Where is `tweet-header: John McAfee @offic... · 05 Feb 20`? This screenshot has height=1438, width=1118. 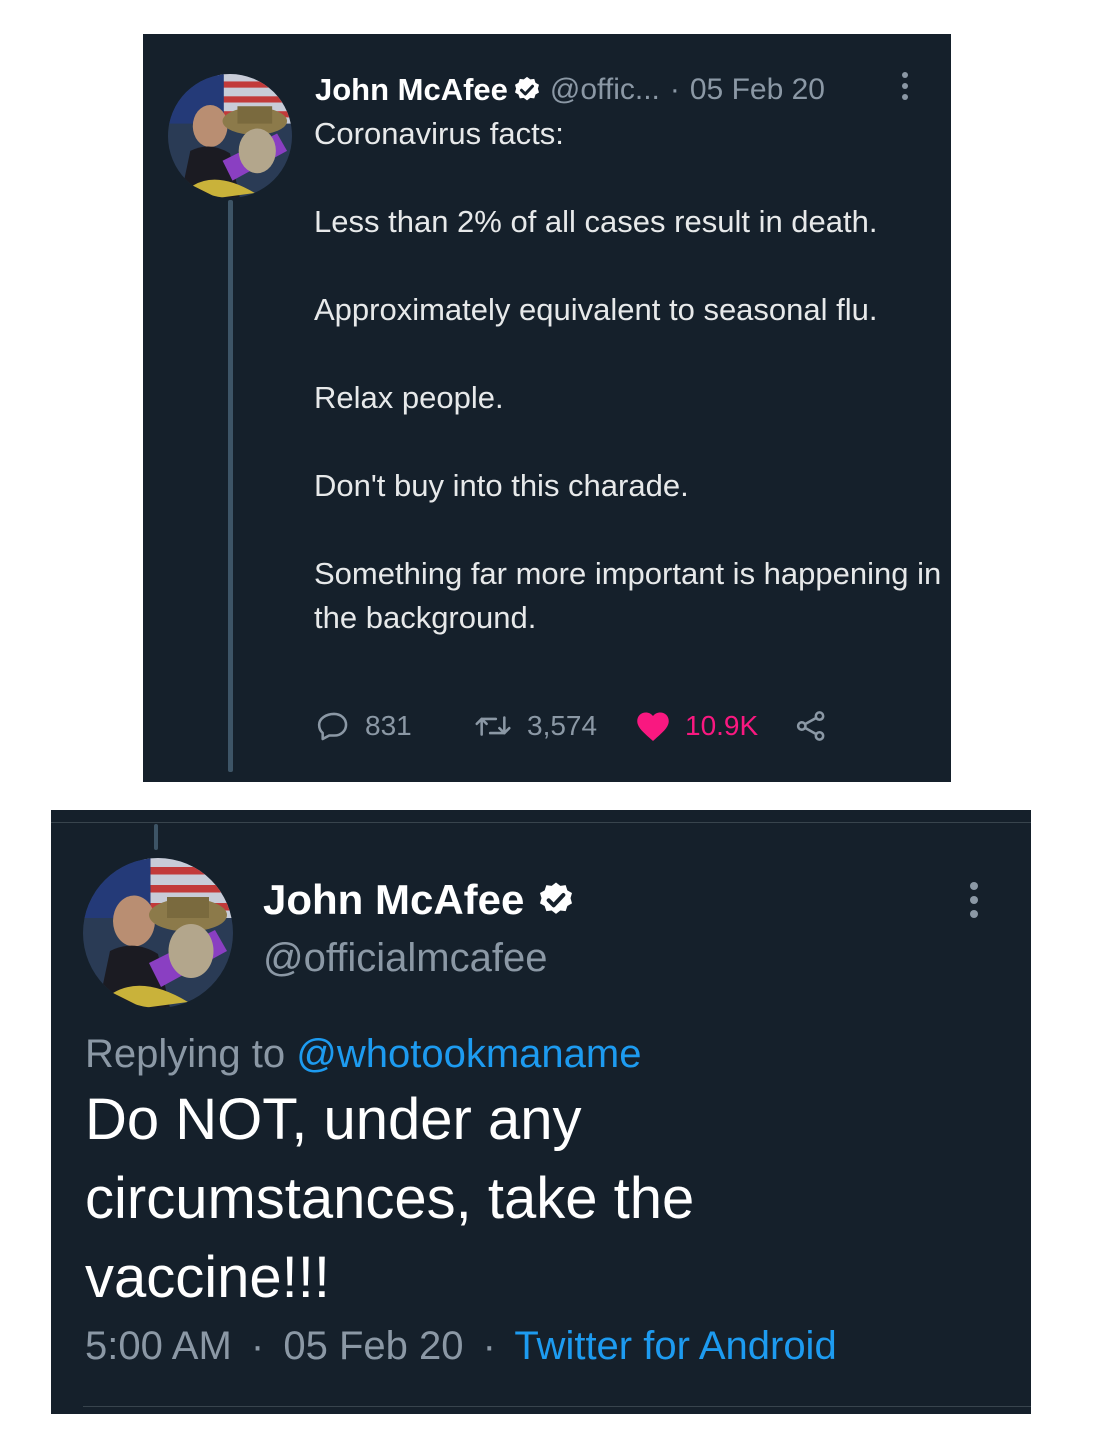
tweet-header: John McAfee @offic... · 05 Feb 20 is located at coordinates (625, 90).